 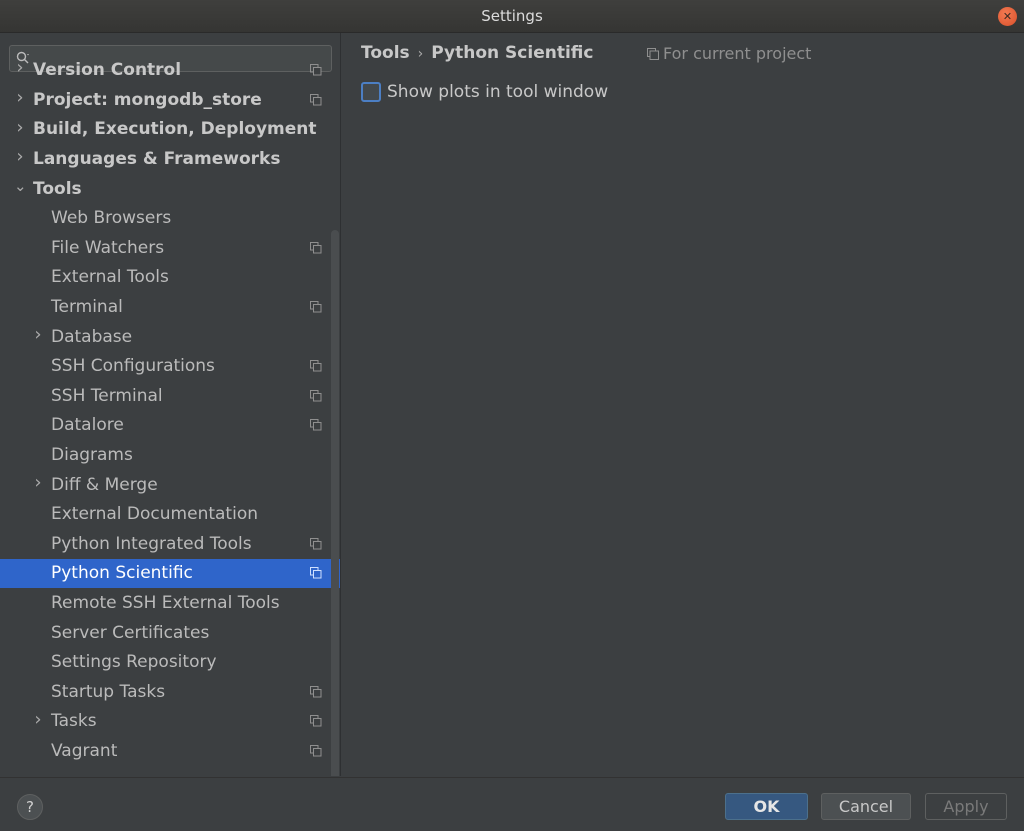 I want to click on tree-item-web-browsers: Web Browsers, so click(x=170, y=218).